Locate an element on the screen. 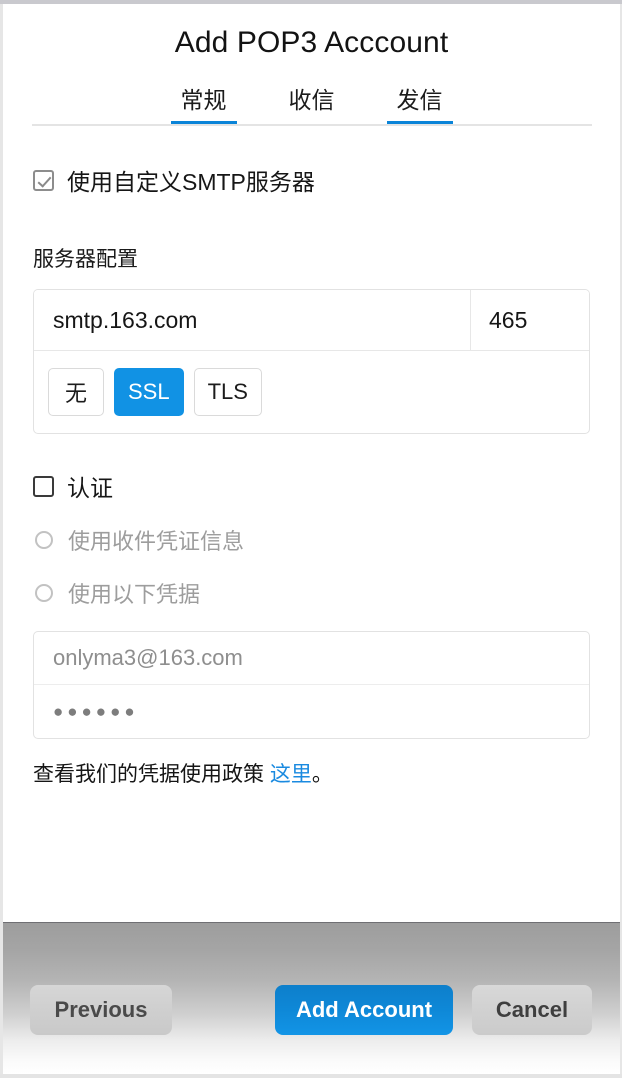 This screenshot has height=1078, width=622. radio-use-following-credentials is located at coordinates (44, 593).